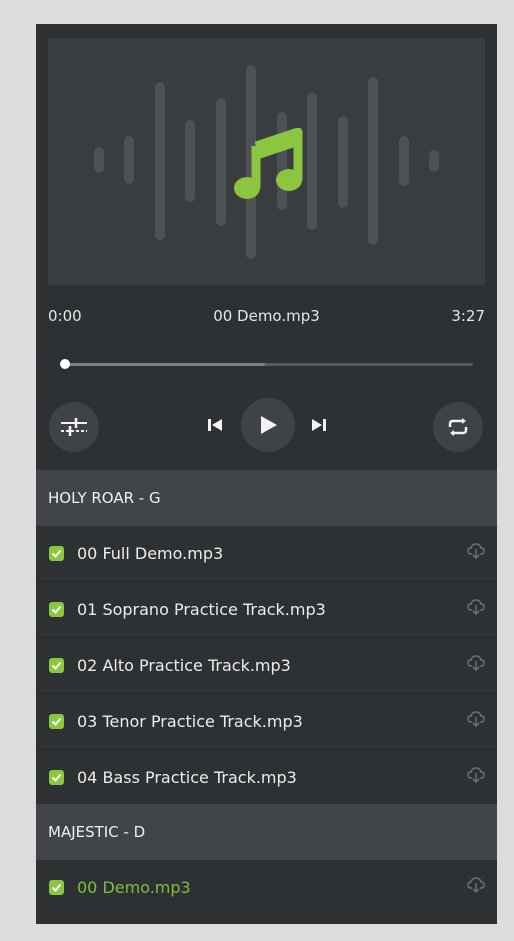 The width and height of the screenshot is (514, 941). I want to click on skip-forward-icon, so click(319, 425).